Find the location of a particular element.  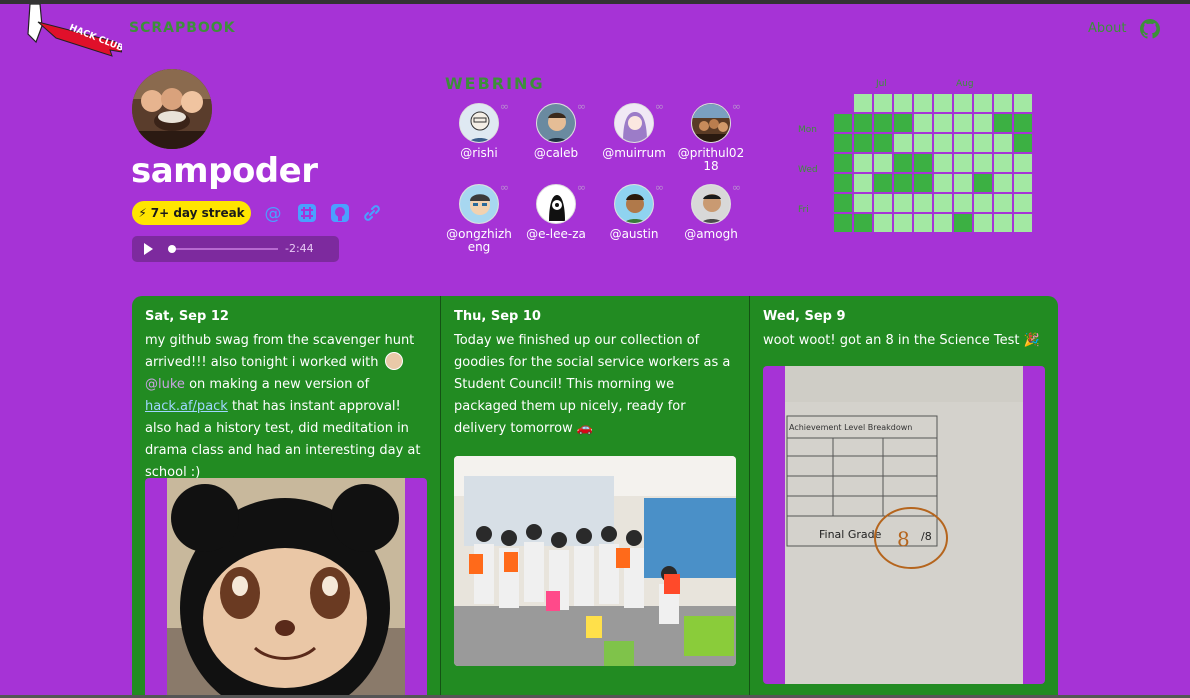

hack-club-flag-logo: HACK CLUB is located at coordinates (74, 32).